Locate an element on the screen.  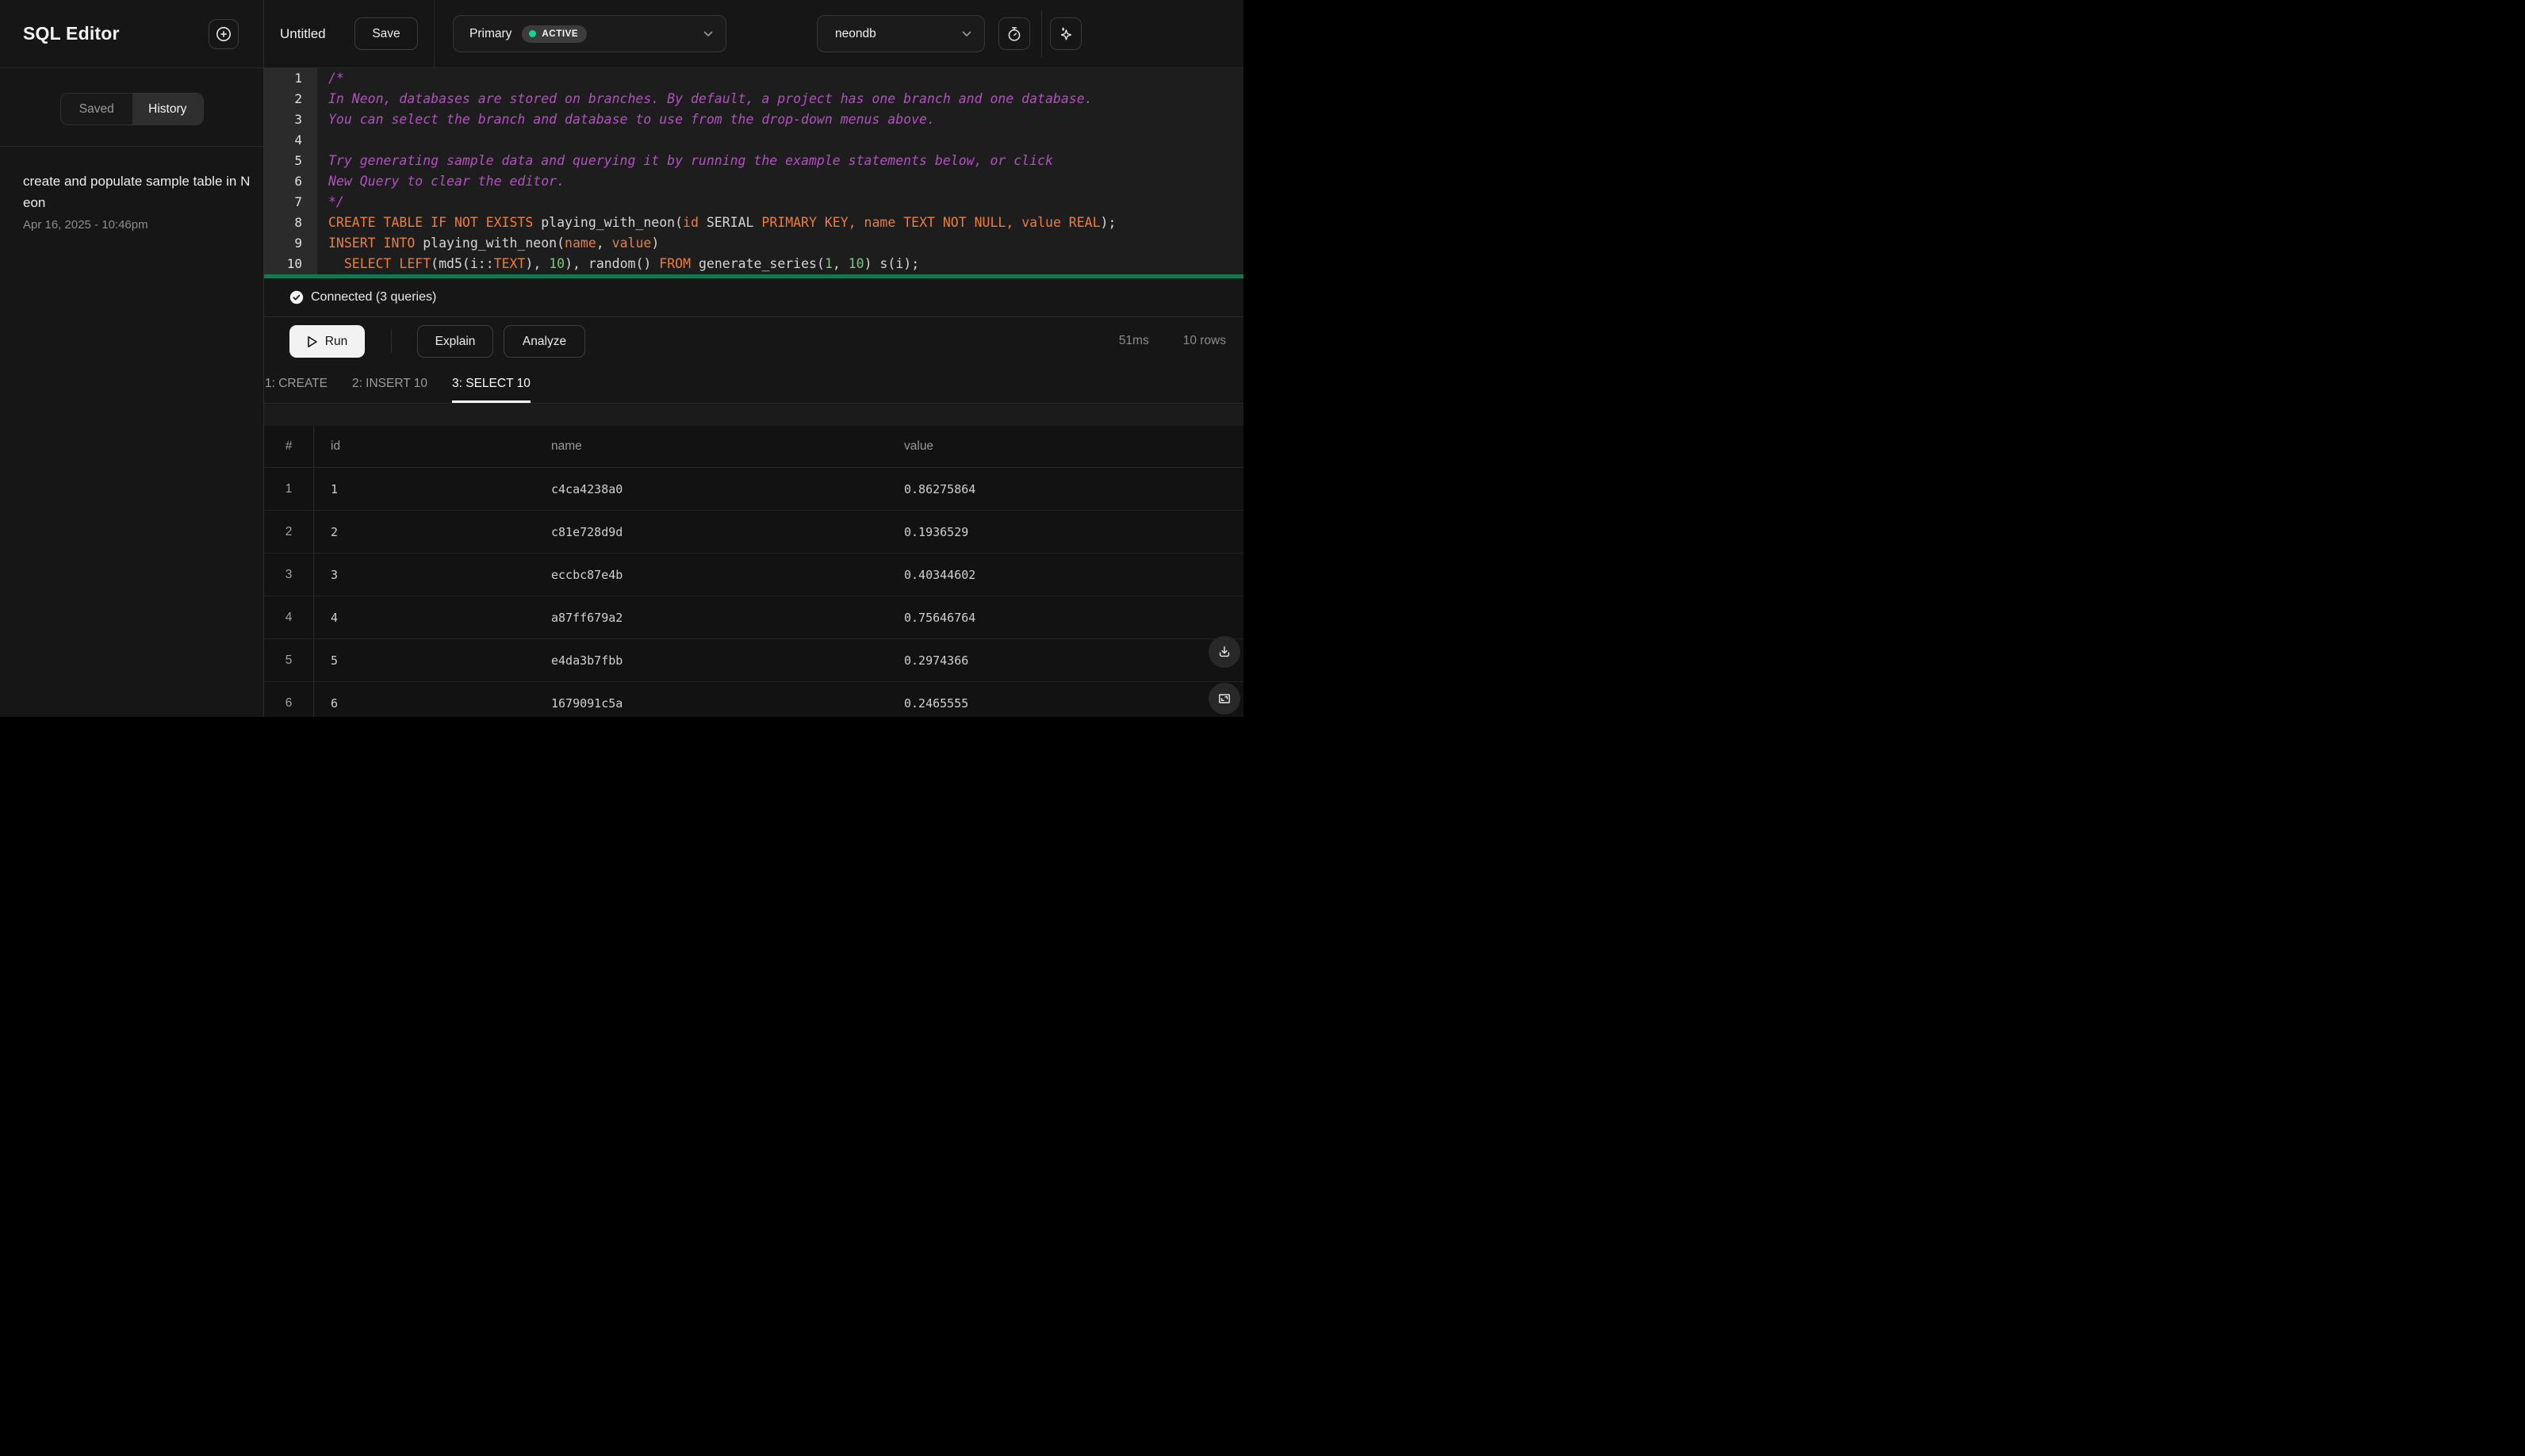
circle-plus-icon is located at coordinates (223, 34).